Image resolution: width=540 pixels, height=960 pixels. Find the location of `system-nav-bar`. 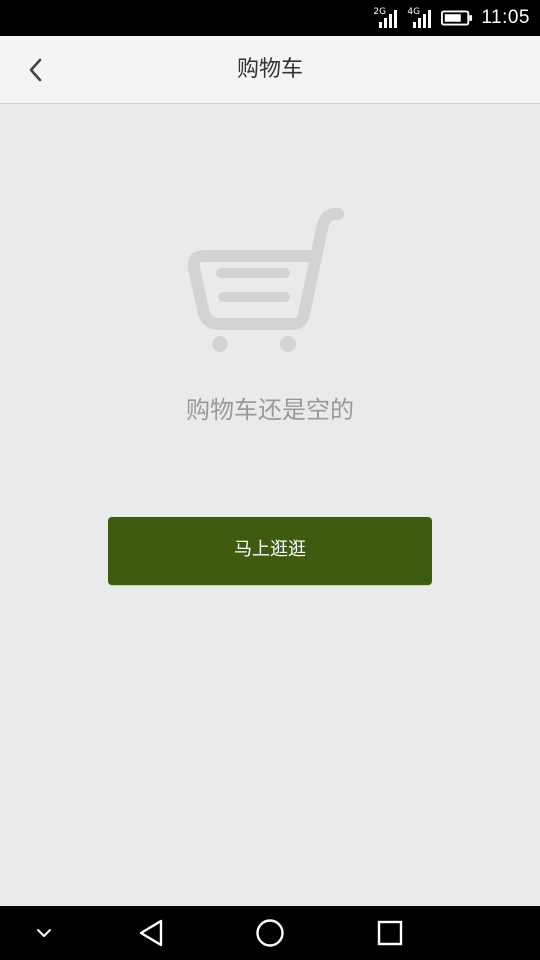

system-nav-bar is located at coordinates (270, 933).